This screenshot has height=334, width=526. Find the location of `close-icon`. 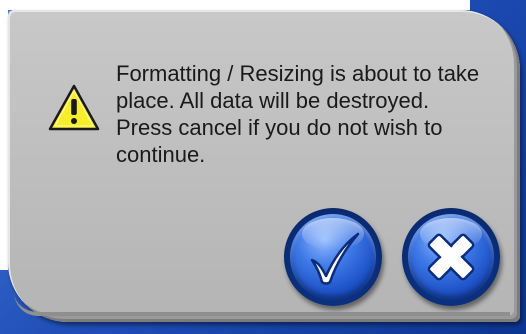

close-icon is located at coordinates (451, 257).